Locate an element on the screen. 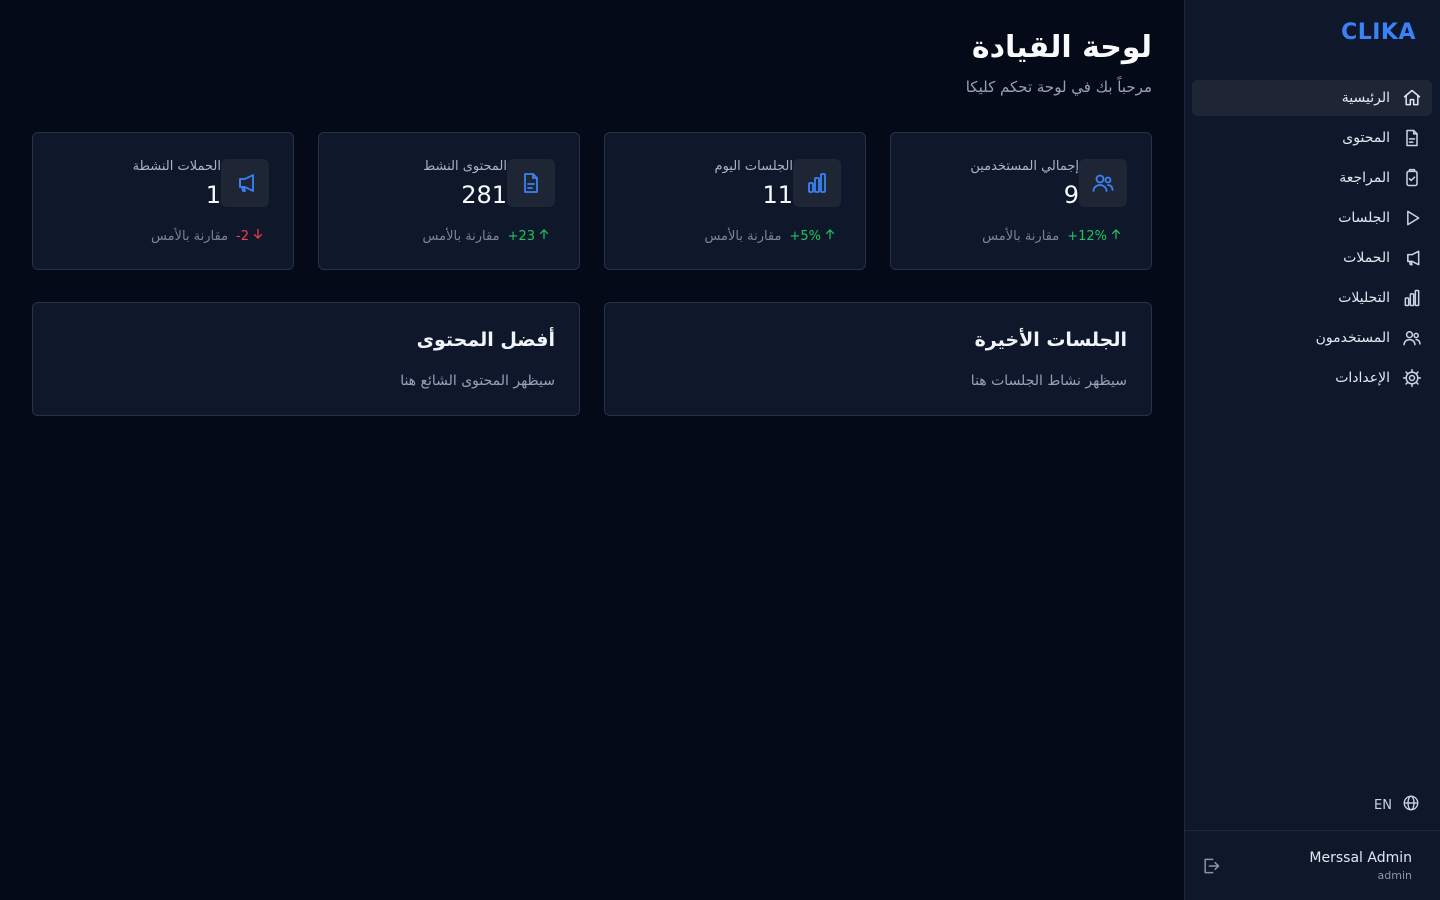  sidebar-item-label: الحملات is located at coordinates (1366, 258).